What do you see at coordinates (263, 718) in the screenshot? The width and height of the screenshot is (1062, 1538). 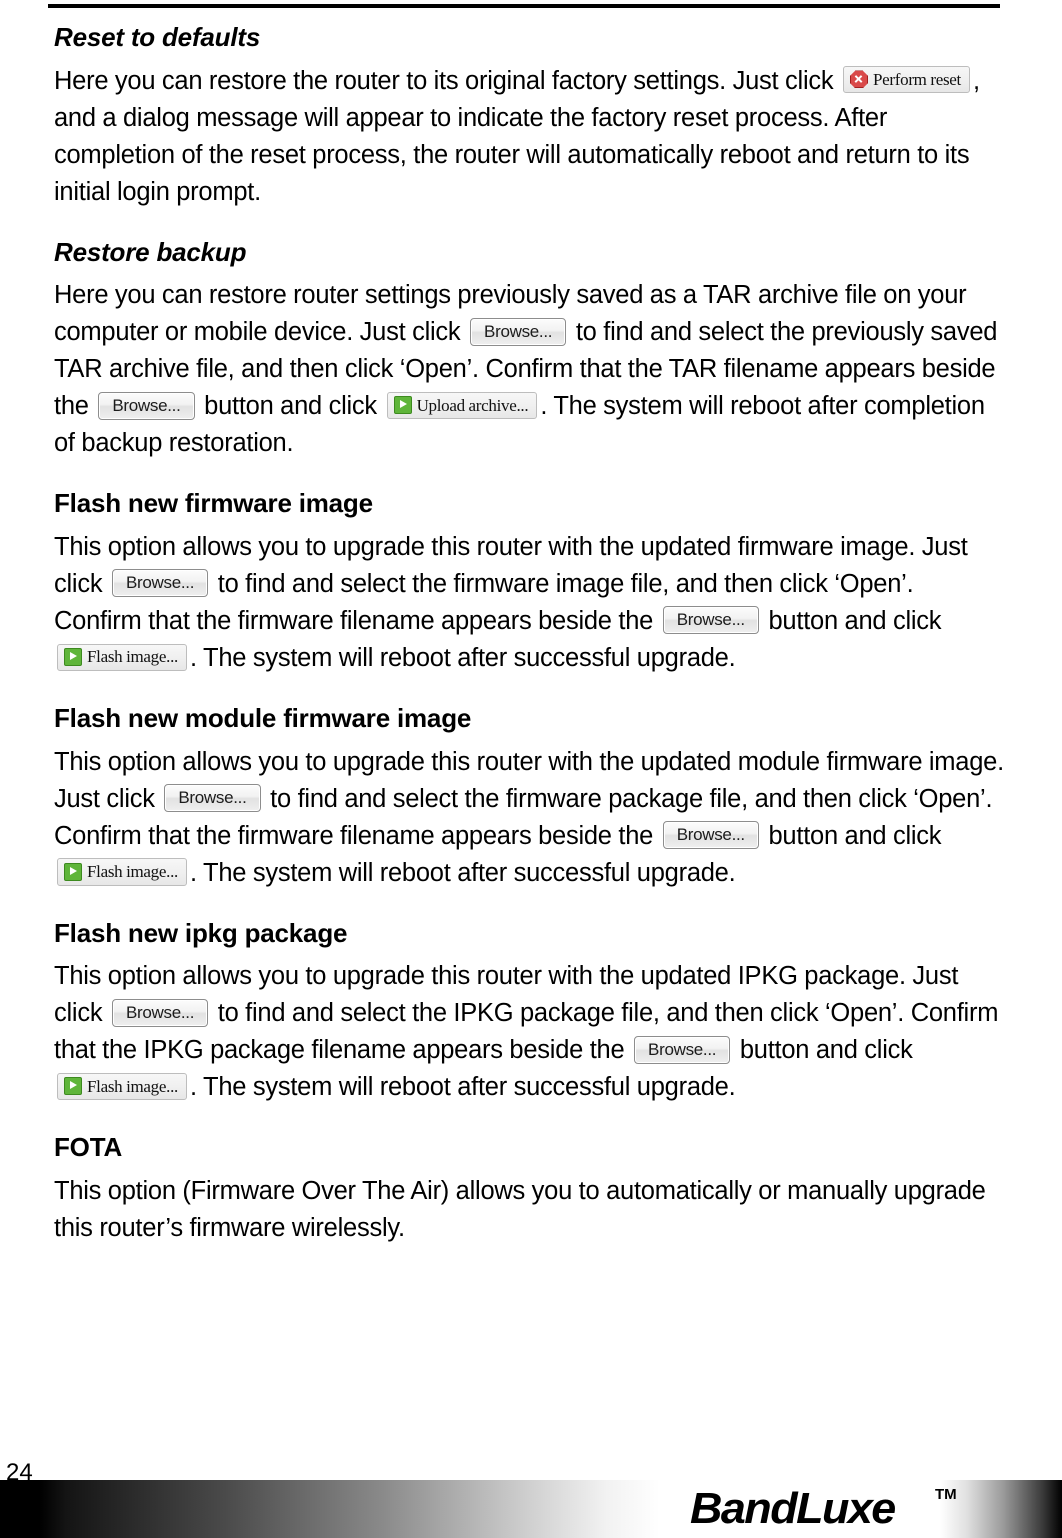 I see `section-heading-flash-new-module-firmware-image: Flash new module firmware image` at bounding box center [263, 718].